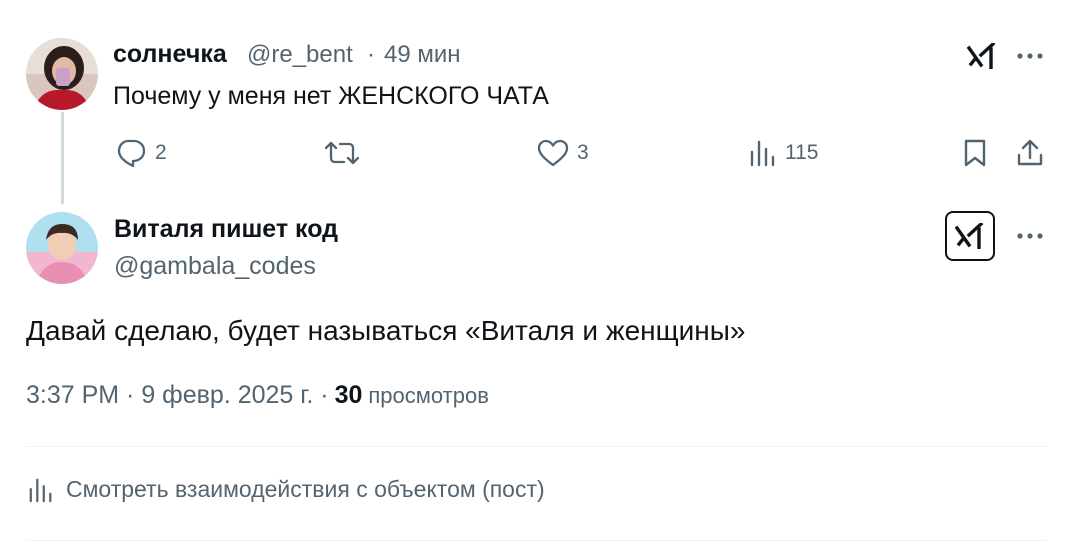  Describe the element at coordinates (553, 153) in the screenshot. I see `heart-icon` at that location.